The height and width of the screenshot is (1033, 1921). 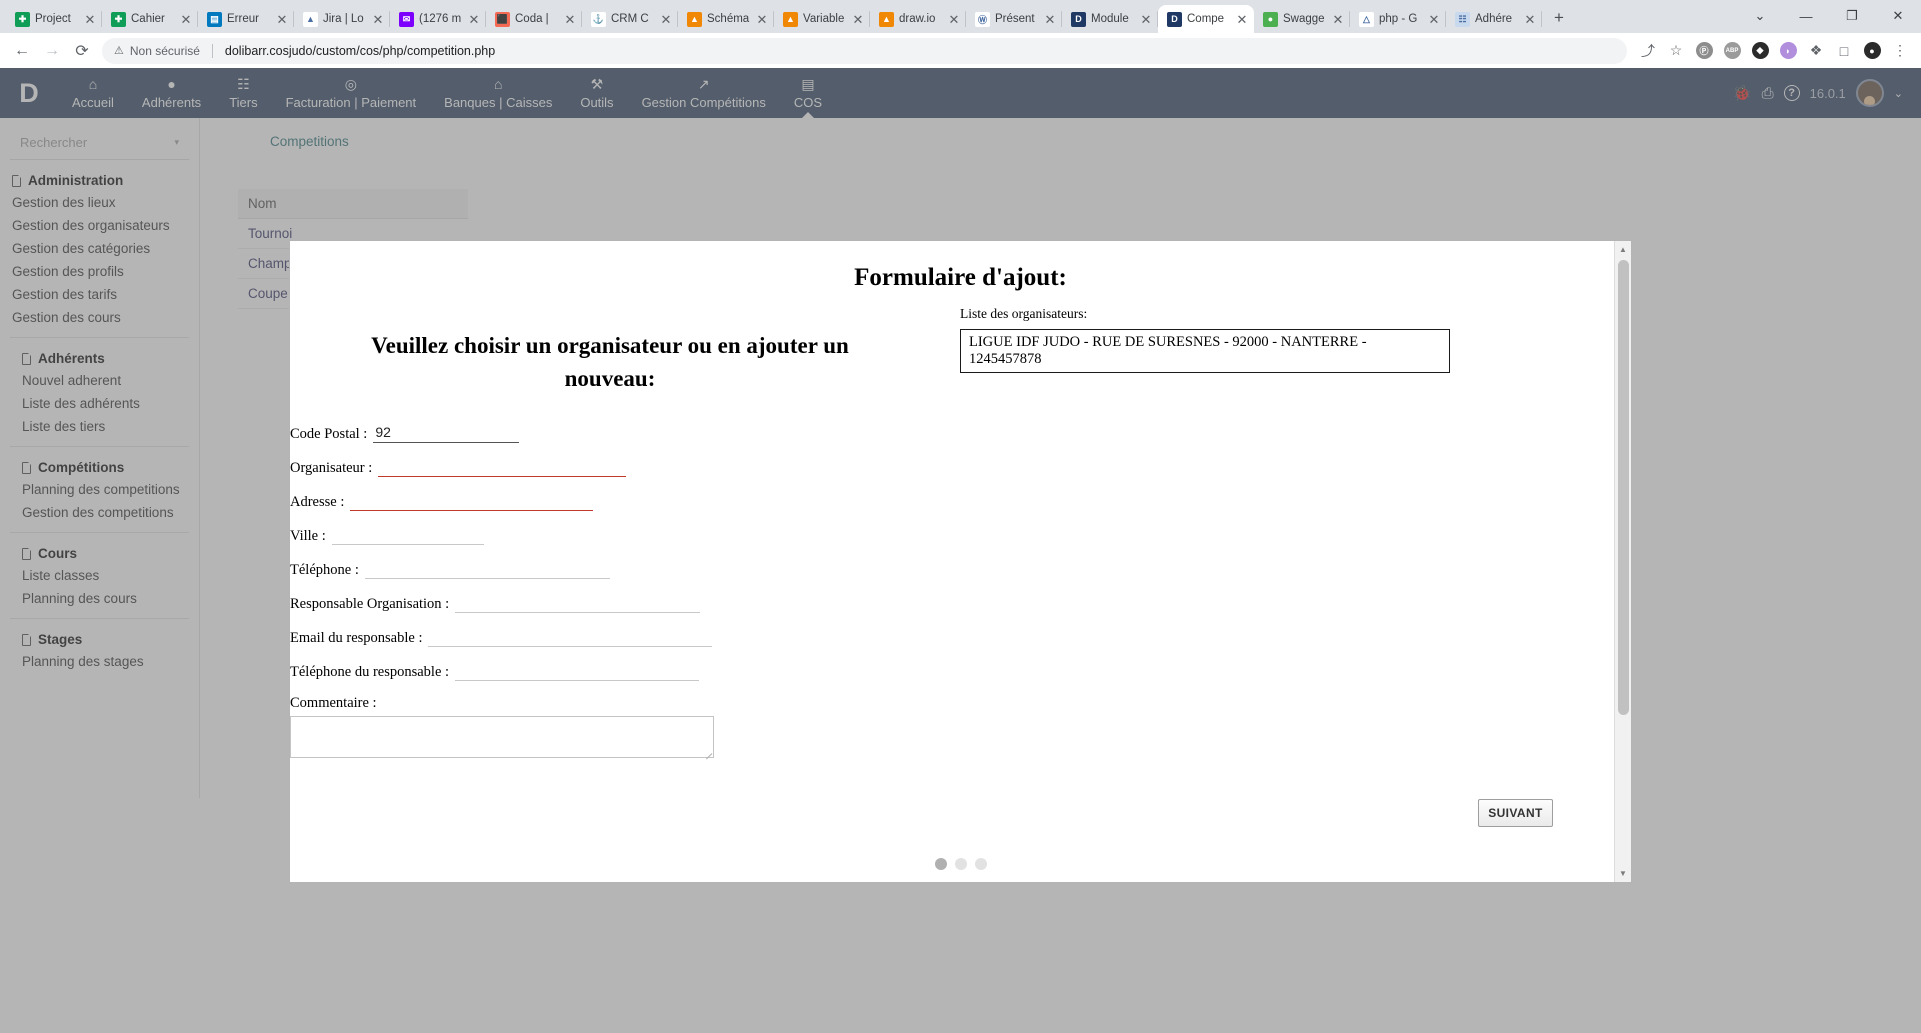 I want to click on dolibarr-logo: D, so click(x=29, y=93).